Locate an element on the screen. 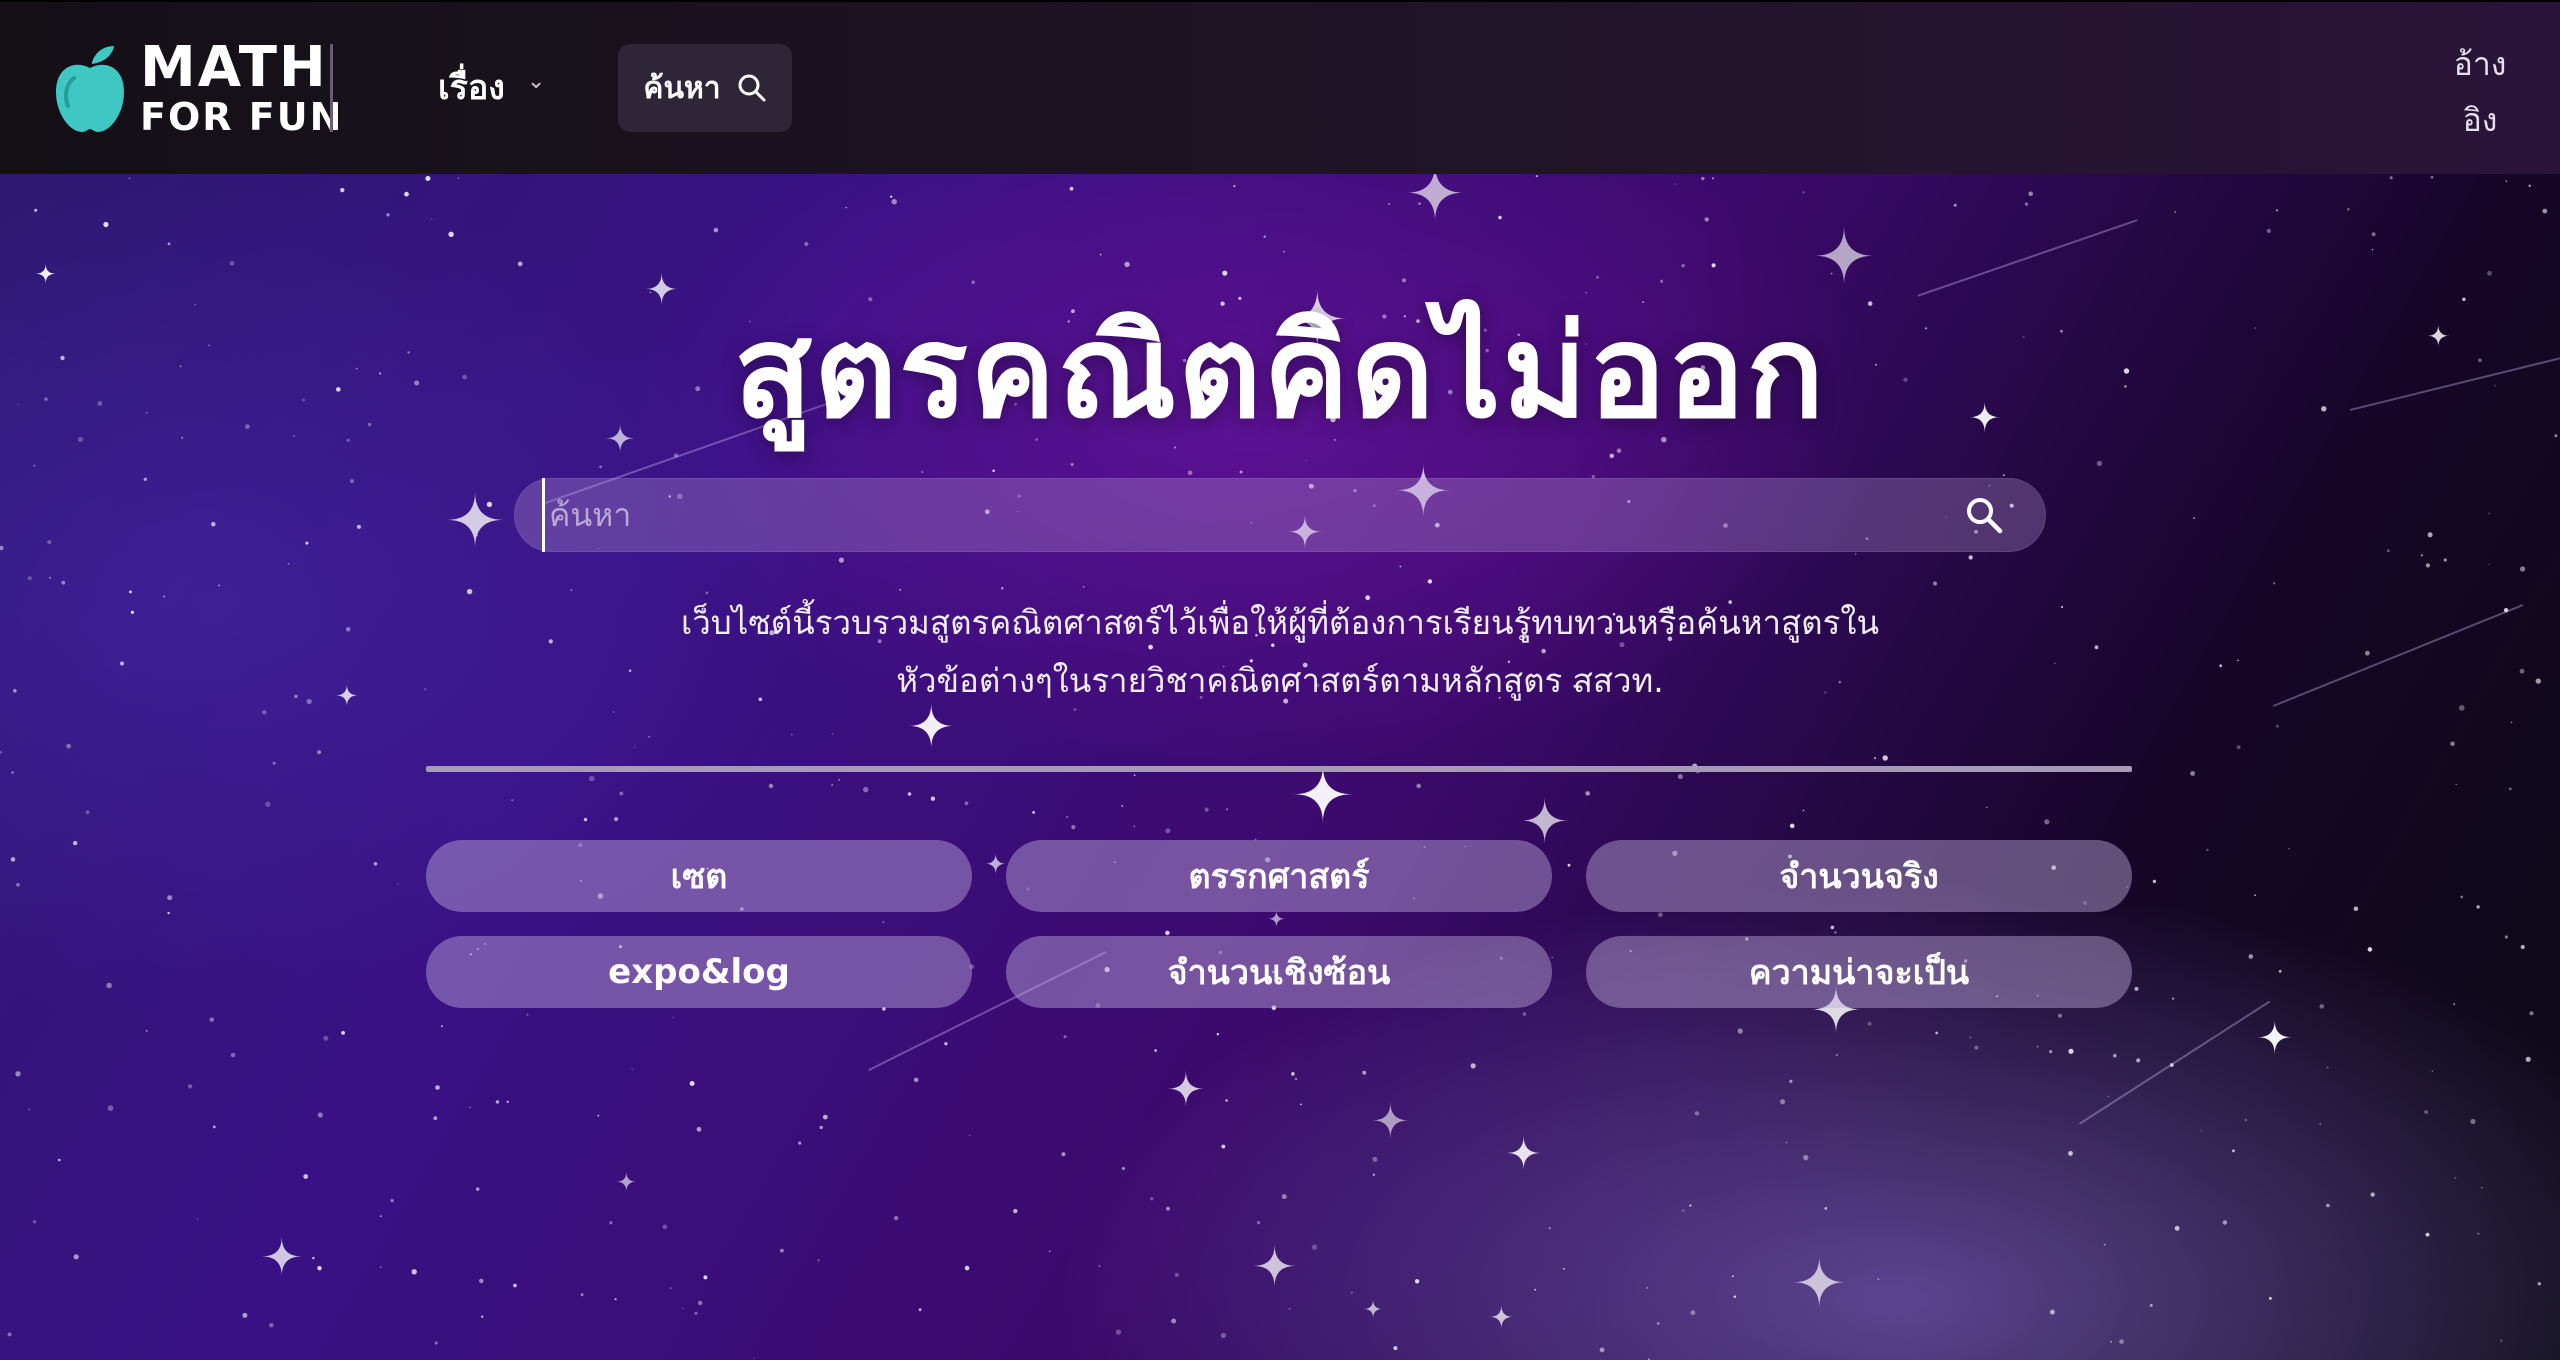  topic-button-logic: ตรรกศาสตร์ is located at coordinates (1279, 876).